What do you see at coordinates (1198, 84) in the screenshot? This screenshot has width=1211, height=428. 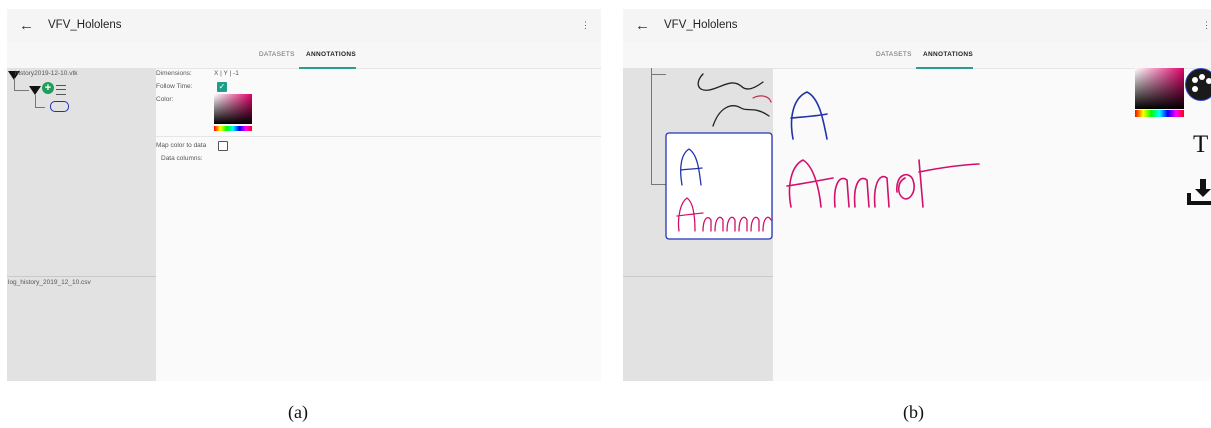 I see `color-palette-icon` at bounding box center [1198, 84].